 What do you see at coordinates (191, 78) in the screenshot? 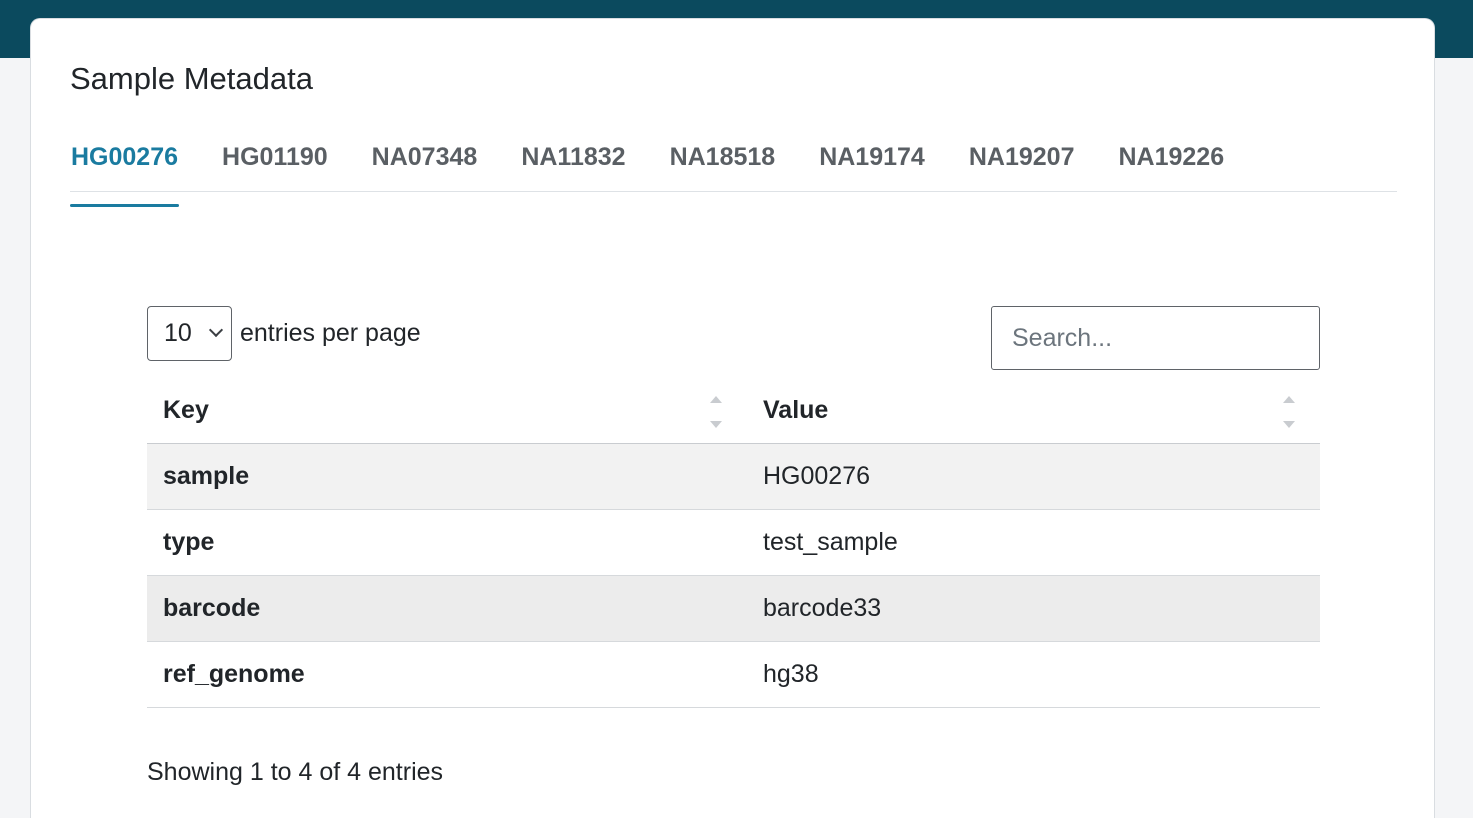
I see `card-title: Sample Metadata` at bounding box center [191, 78].